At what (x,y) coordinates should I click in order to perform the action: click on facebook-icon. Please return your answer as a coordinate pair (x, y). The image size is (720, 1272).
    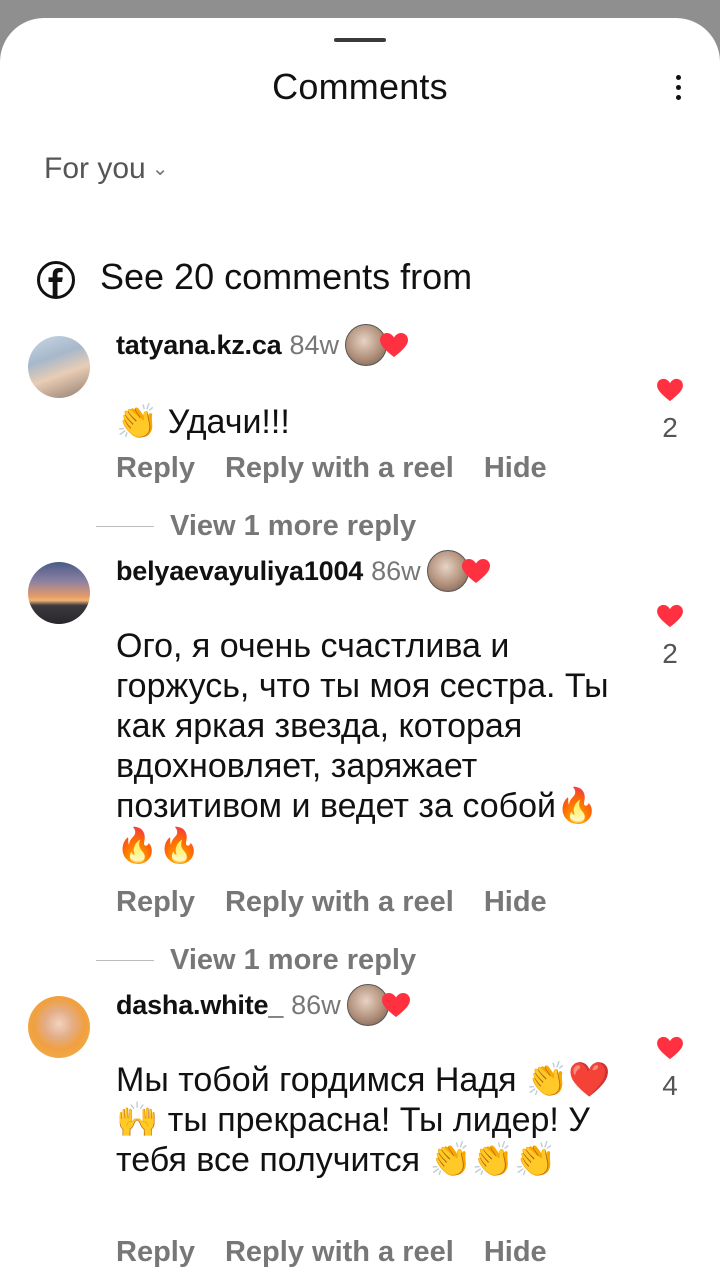
    Looking at the image, I should click on (56, 280).